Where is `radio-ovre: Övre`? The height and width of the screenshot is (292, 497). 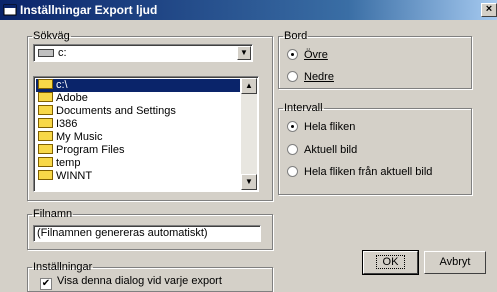 radio-ovre: Övre is located at coordinates (307, 55).